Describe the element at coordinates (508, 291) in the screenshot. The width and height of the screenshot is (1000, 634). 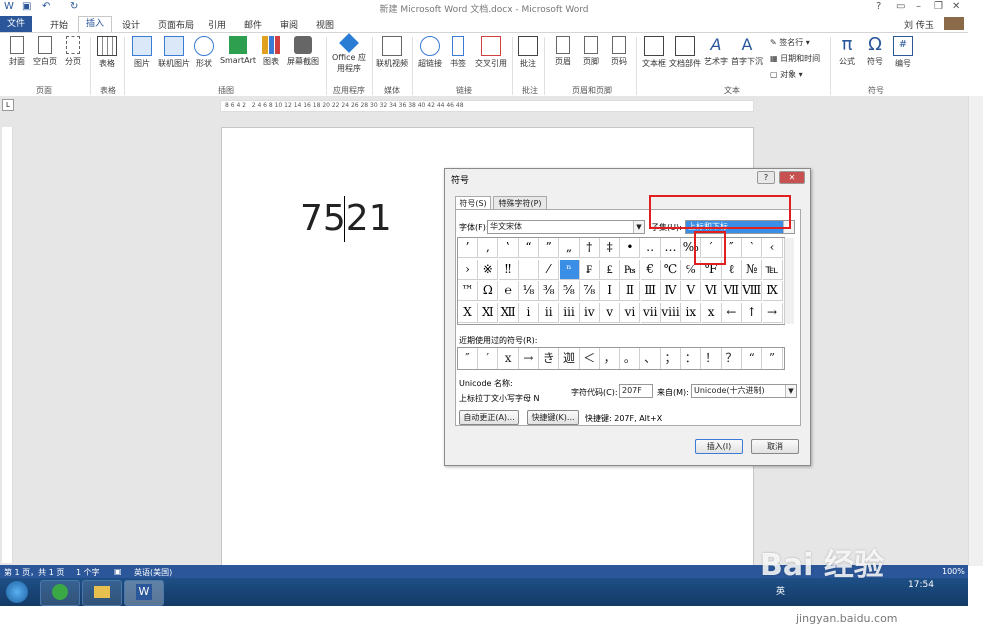
I see `symbol-cell: ℮` at that location.